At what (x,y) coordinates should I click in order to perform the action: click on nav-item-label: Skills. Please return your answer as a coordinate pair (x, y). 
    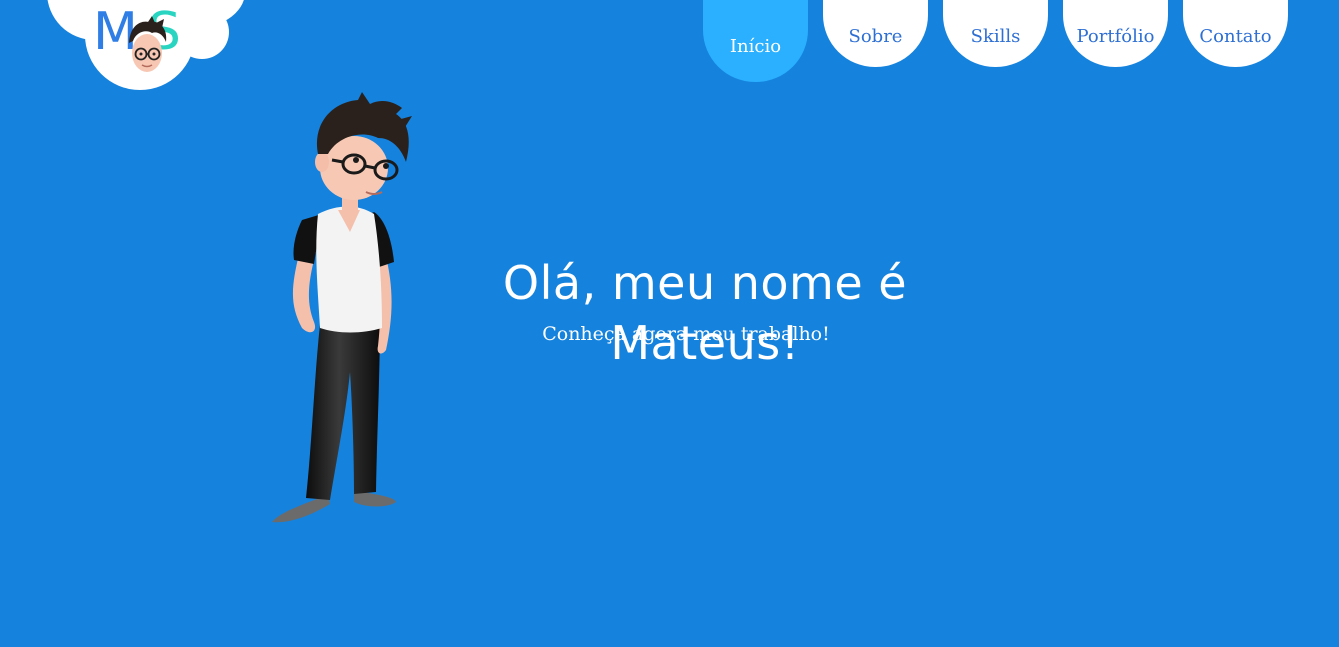
    Looking at the image, I should click on (995, 36).